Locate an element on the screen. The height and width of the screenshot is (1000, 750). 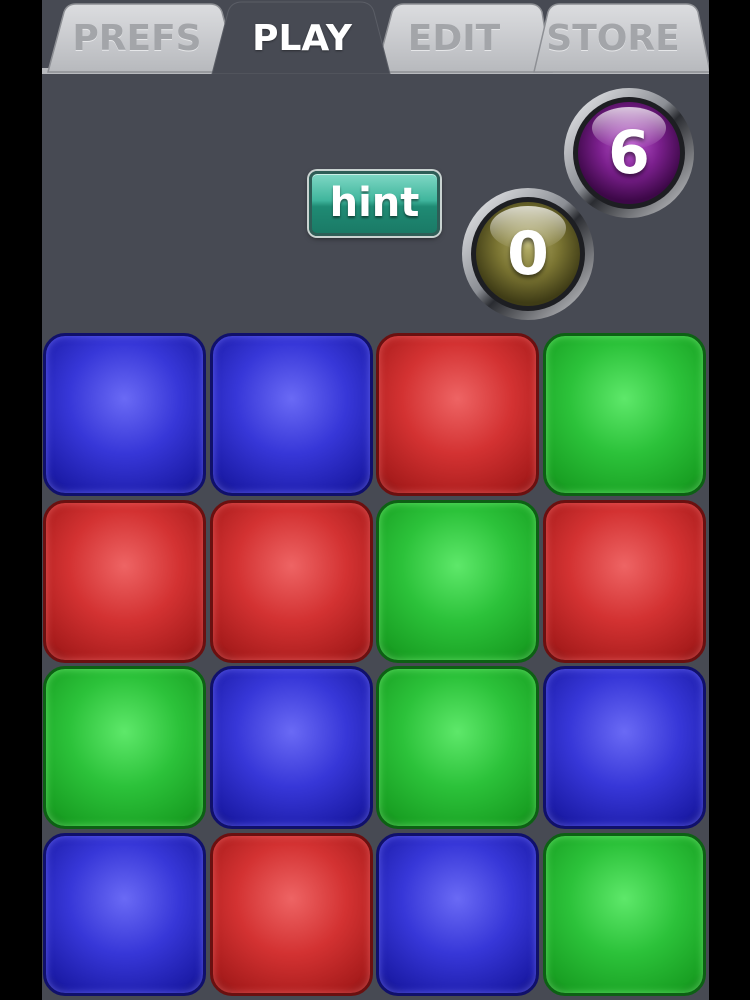
level-counter-value: 6 is located at coordinates (629, 153).